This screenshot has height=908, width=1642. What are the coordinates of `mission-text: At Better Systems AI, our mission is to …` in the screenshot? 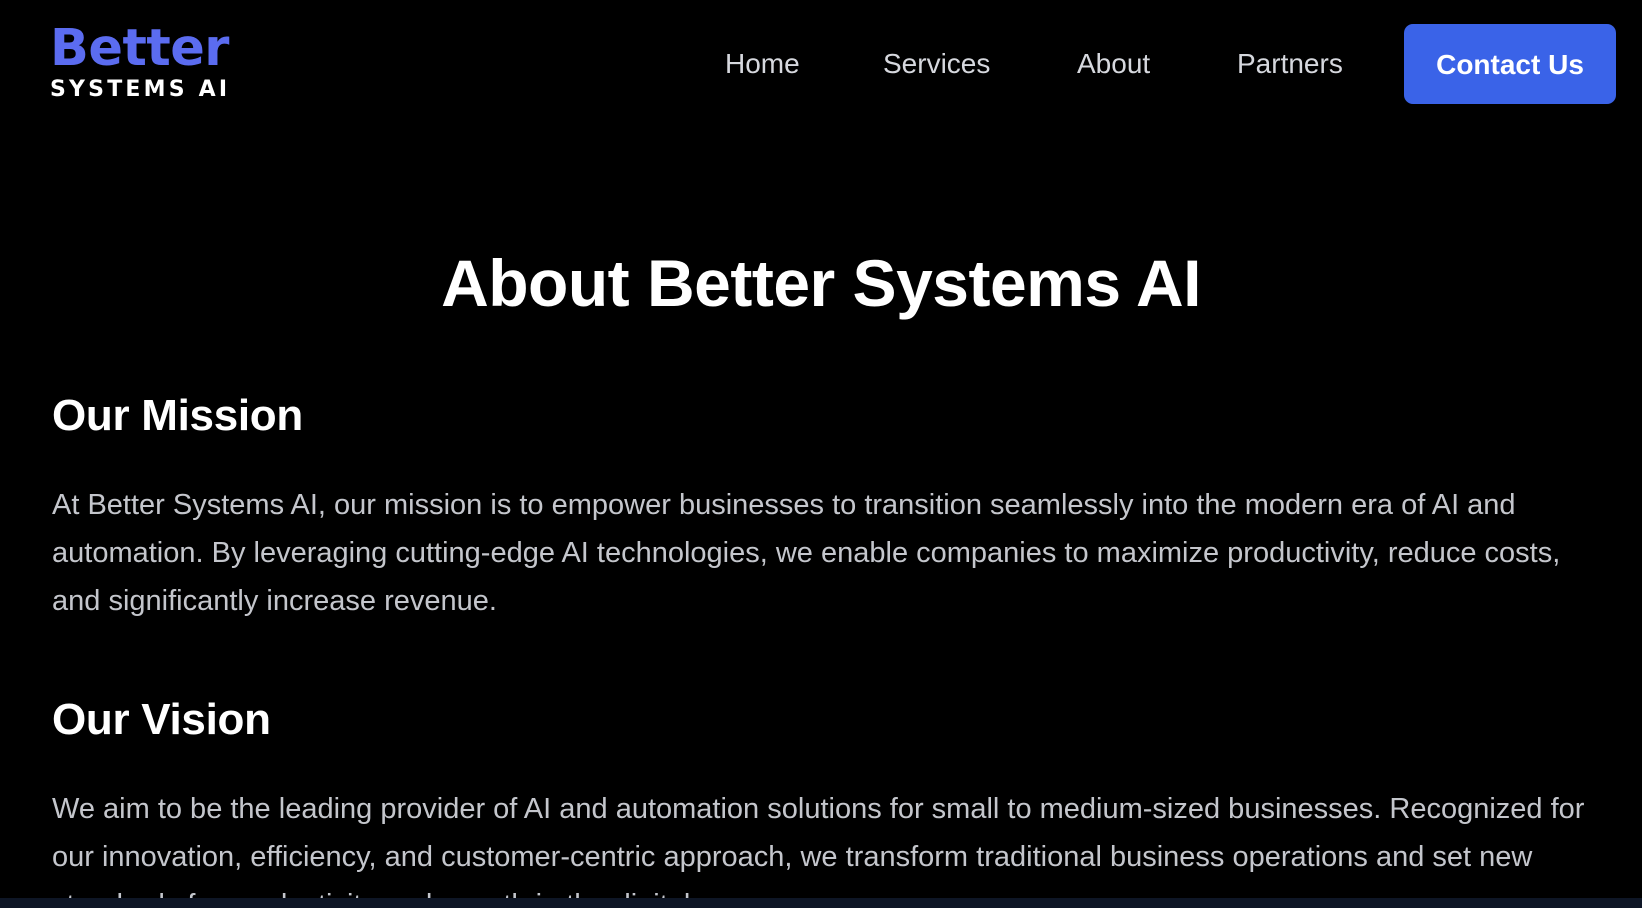 It's located at (806, 553).